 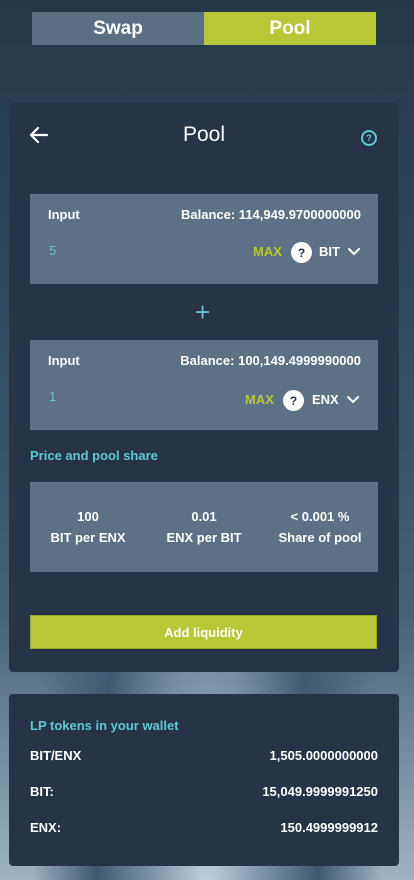 What do you see at coordinates (203, 312) in the screenshot?
I see `plus-icon: +` at bounding box center [203, 312].